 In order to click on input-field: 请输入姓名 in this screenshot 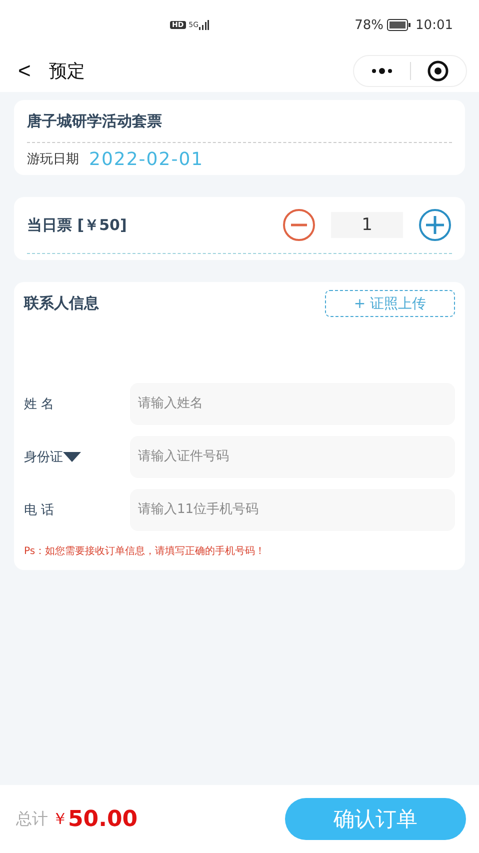, I will do `click(292, 403)`.